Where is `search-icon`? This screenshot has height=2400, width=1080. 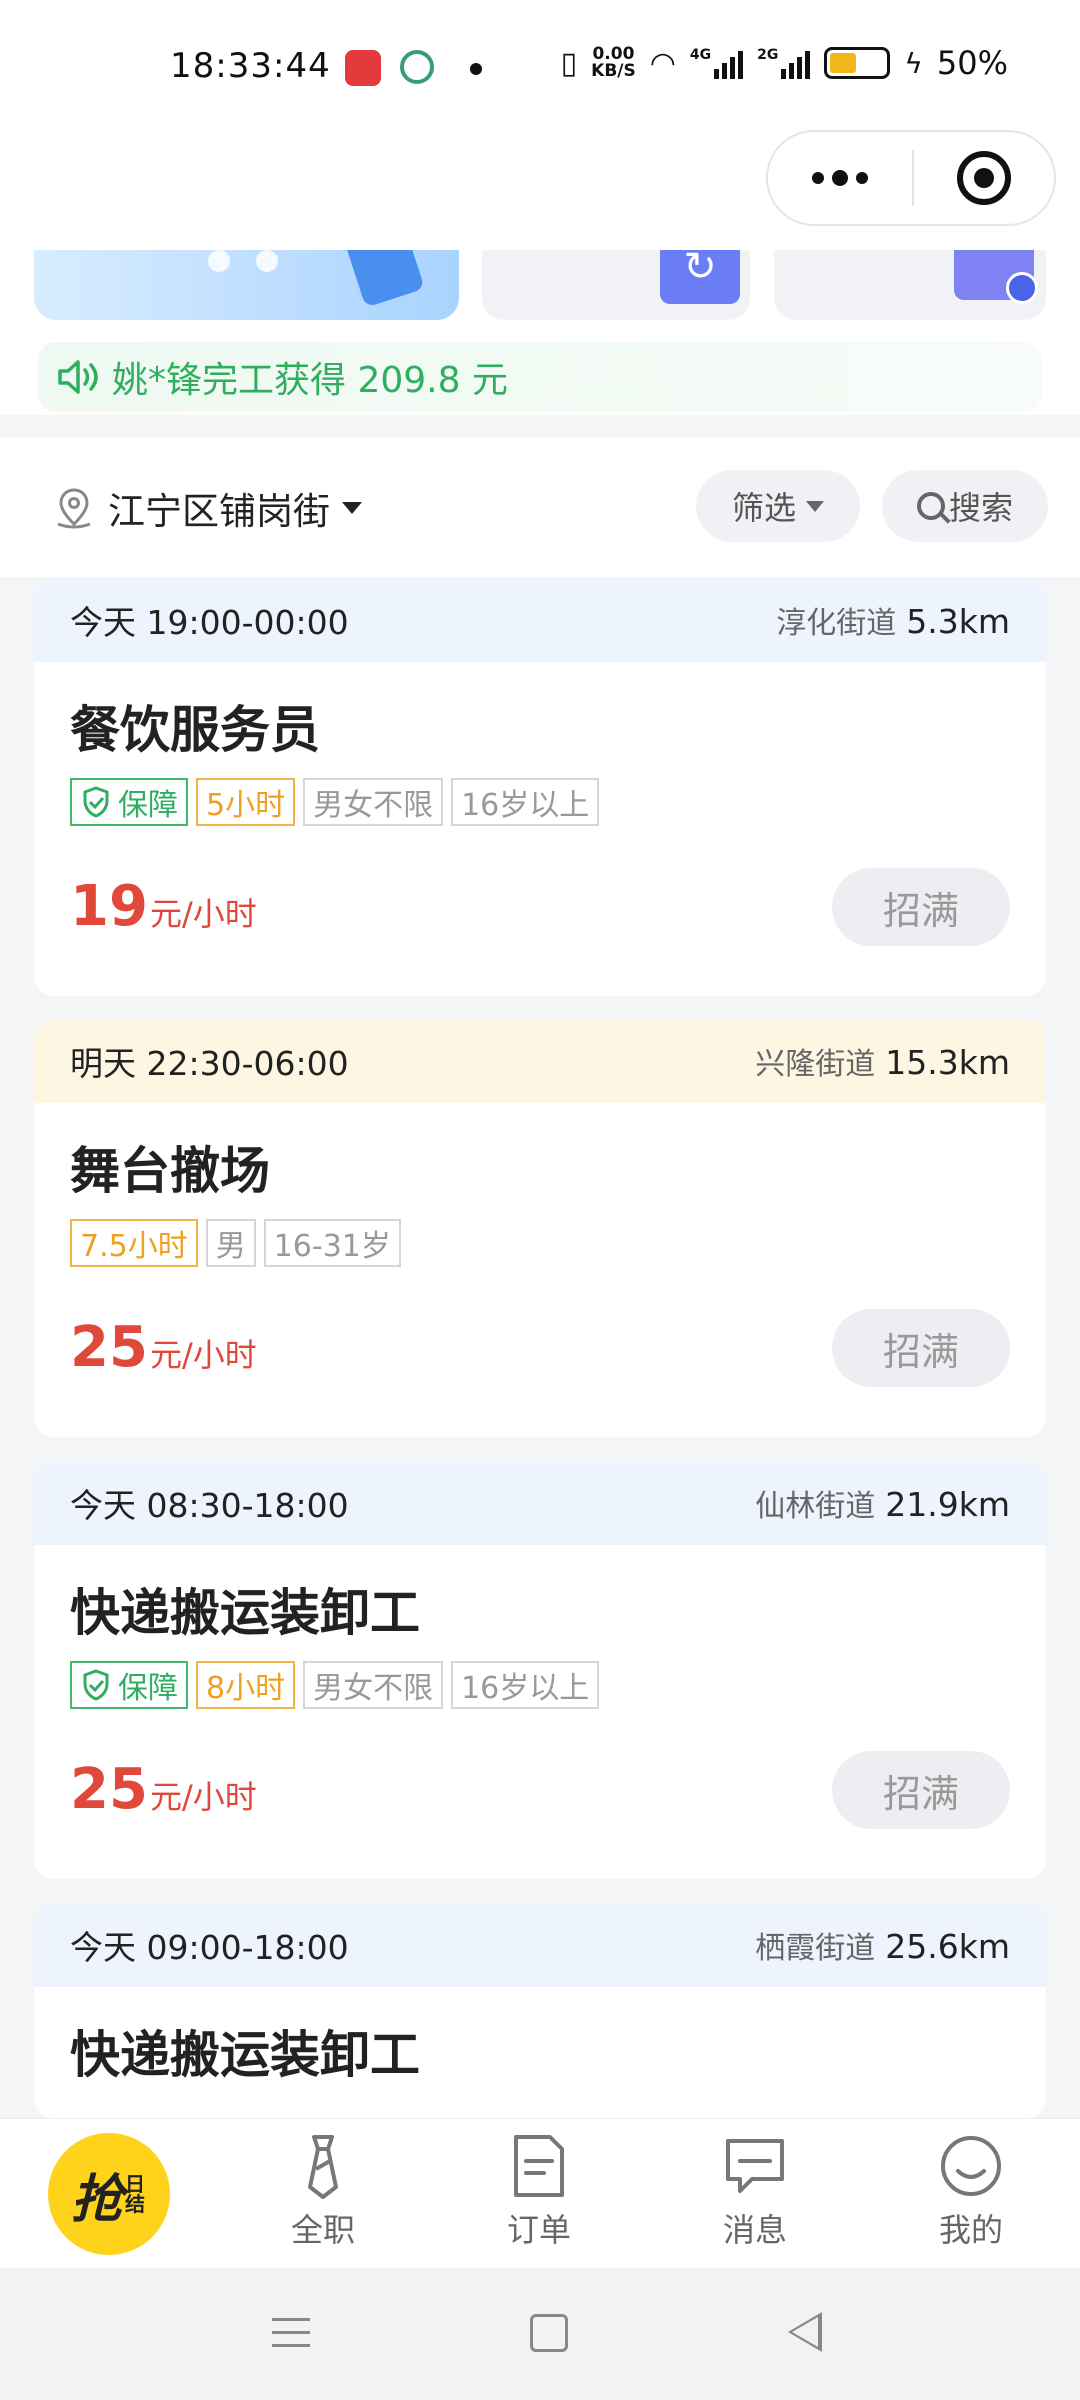 search-icon is located at coordinates (930, 506).